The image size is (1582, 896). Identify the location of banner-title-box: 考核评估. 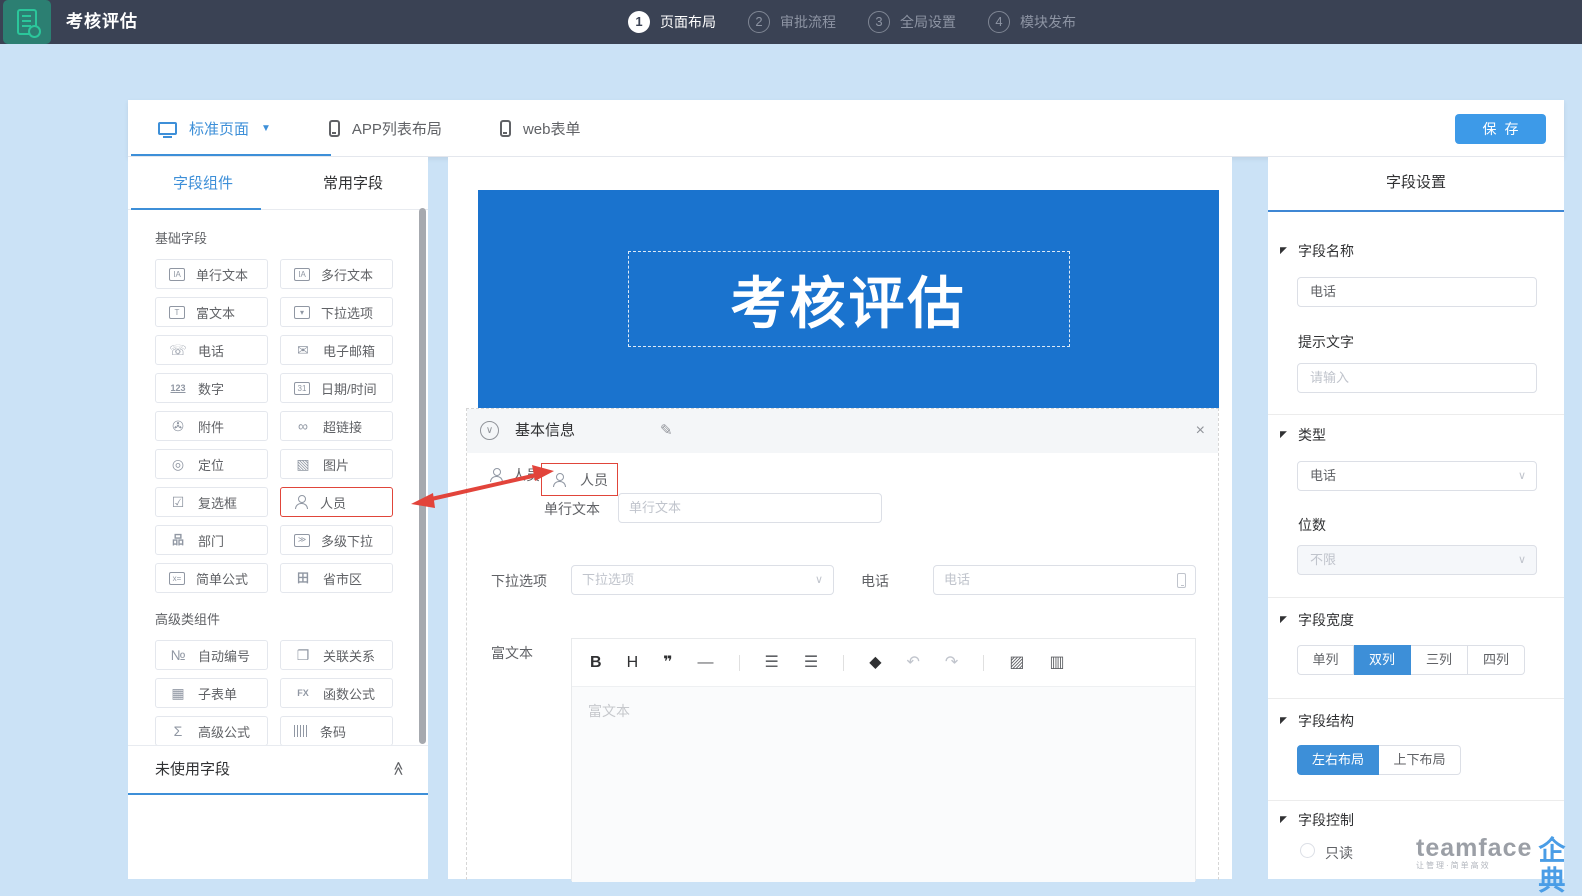
(848, 299).